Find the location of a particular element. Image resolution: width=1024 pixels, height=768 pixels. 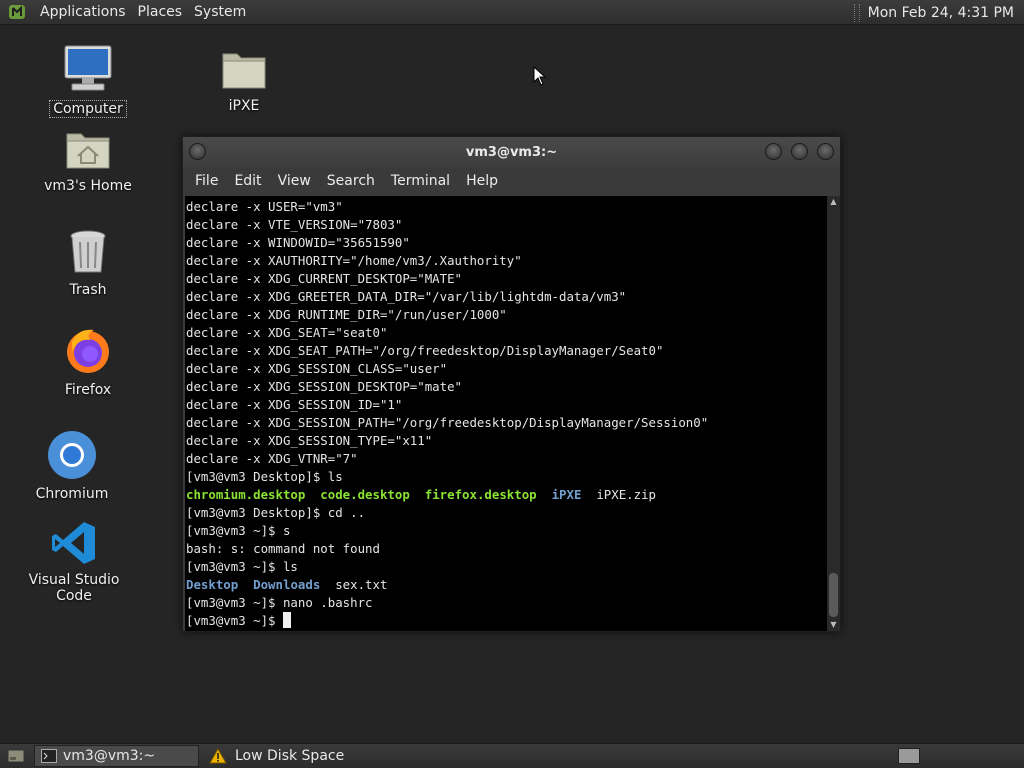

window-title: vm3@vm3:~ is located at coordinates (511, 152).